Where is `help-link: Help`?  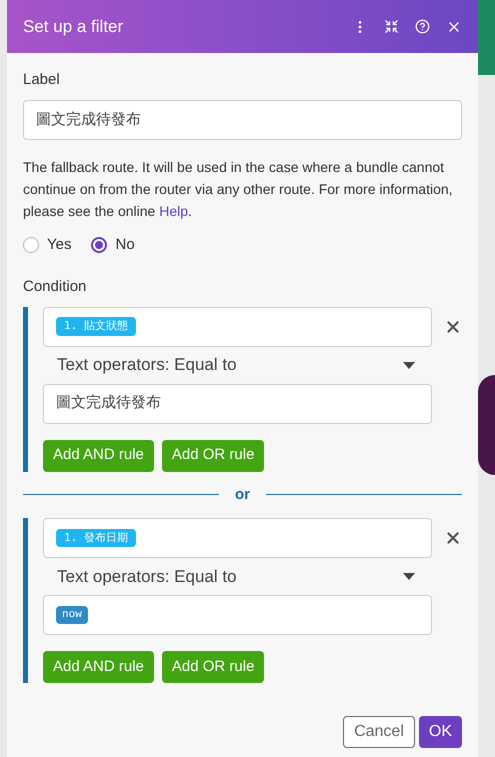
help-link: Help is located at coordinates (173, 210).